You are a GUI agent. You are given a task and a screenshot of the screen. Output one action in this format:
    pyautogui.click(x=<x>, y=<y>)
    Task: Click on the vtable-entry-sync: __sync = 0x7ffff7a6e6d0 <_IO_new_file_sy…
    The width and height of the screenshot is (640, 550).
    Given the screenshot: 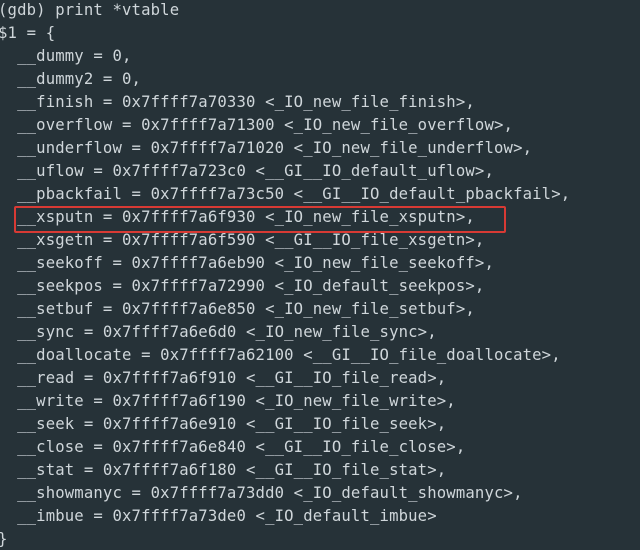 What is the action you would take?
    pyautogui.click(x=218, y=332)
    